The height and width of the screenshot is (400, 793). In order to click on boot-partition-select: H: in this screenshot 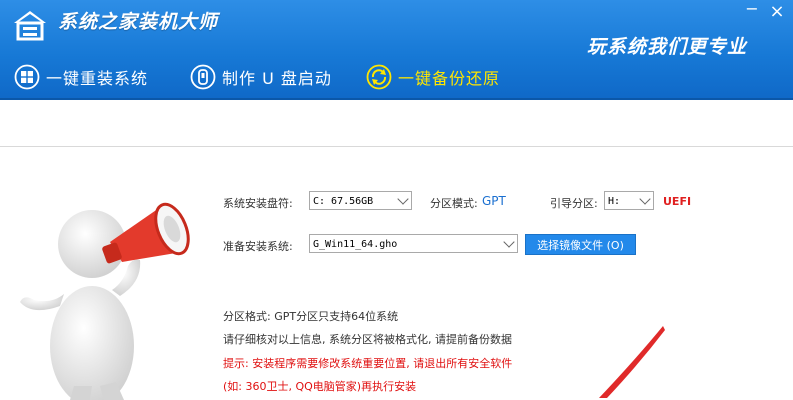, I will do `click(629, 200)`.